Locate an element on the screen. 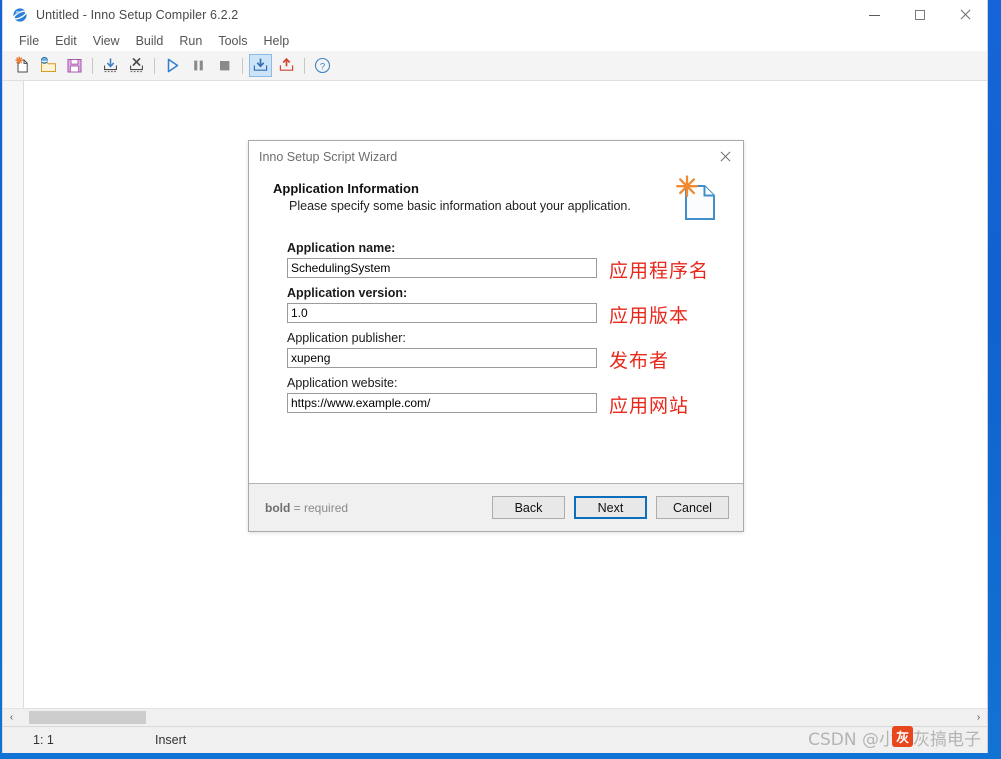 The height and width of the screenshot is (759, 1001). label-application-version: Application version: is located at coordinates (347, 293).